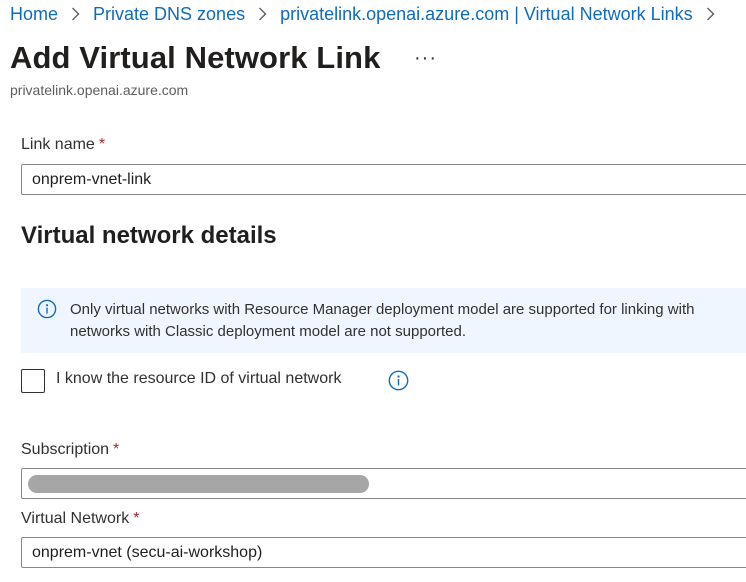  I want to click on breadcrumb-home: Home, so click(34, 14).